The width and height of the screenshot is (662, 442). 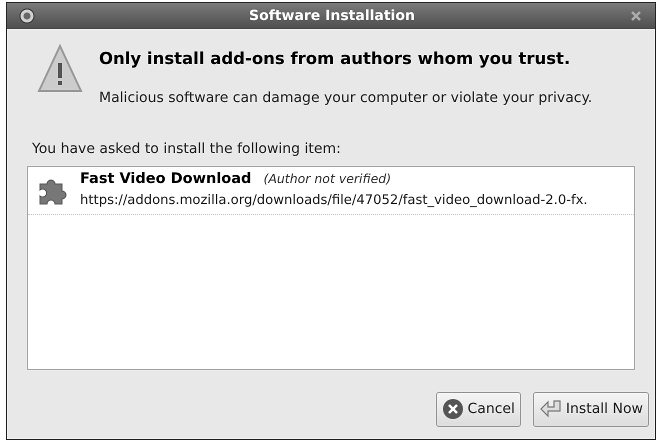 I want to click on cancel-icon, so click(x=453, y=409).